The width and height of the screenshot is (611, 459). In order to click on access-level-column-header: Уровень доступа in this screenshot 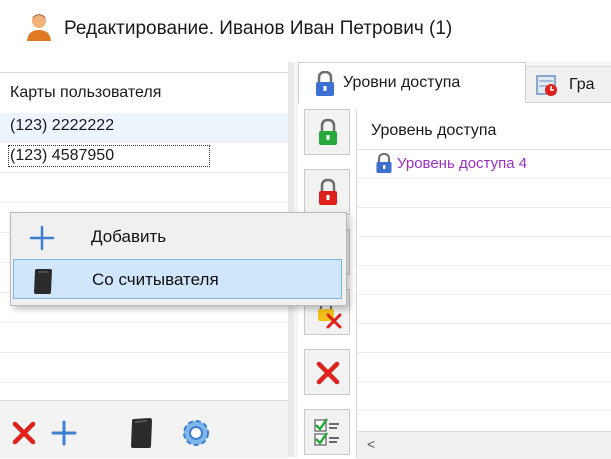, I will do `click(484, 129)`.